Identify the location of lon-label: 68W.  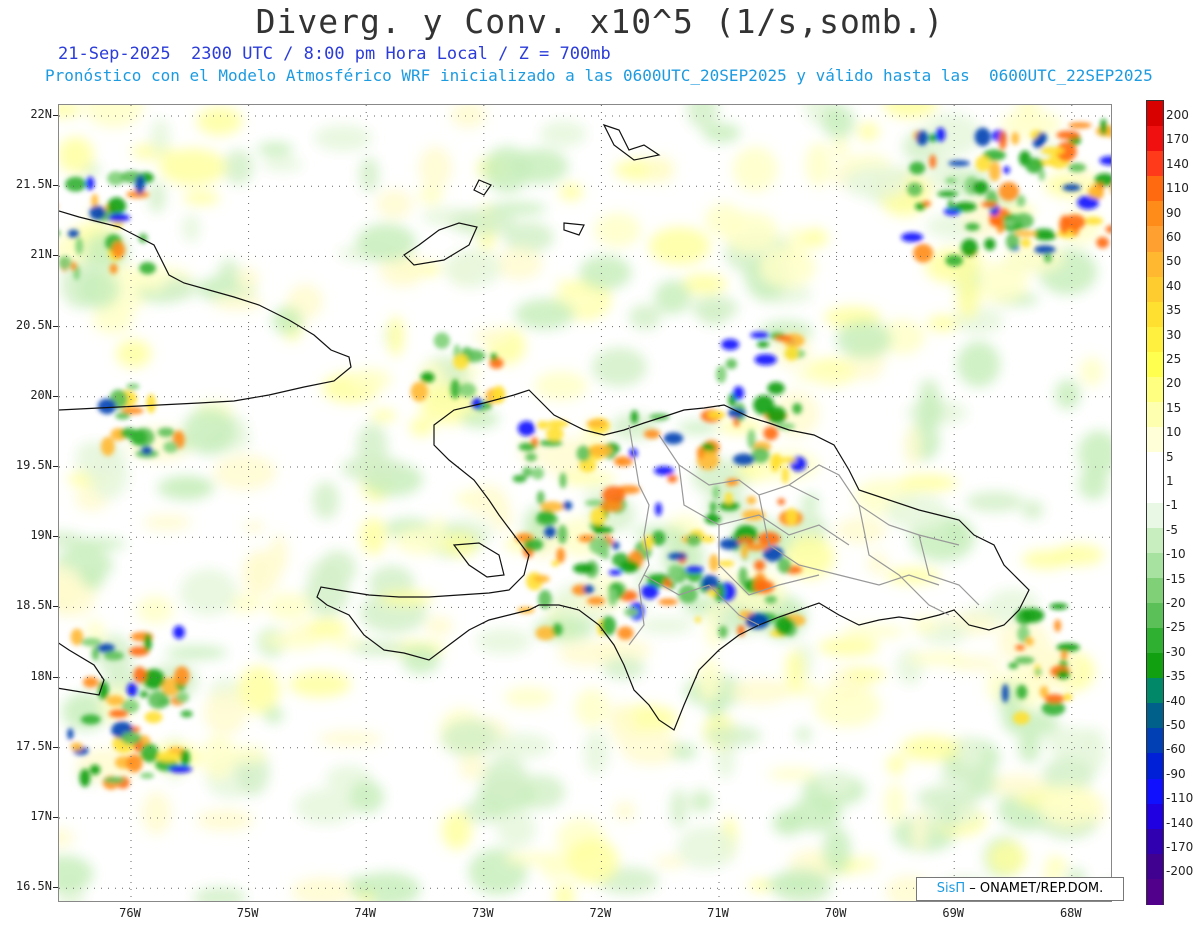
(1070, 913).